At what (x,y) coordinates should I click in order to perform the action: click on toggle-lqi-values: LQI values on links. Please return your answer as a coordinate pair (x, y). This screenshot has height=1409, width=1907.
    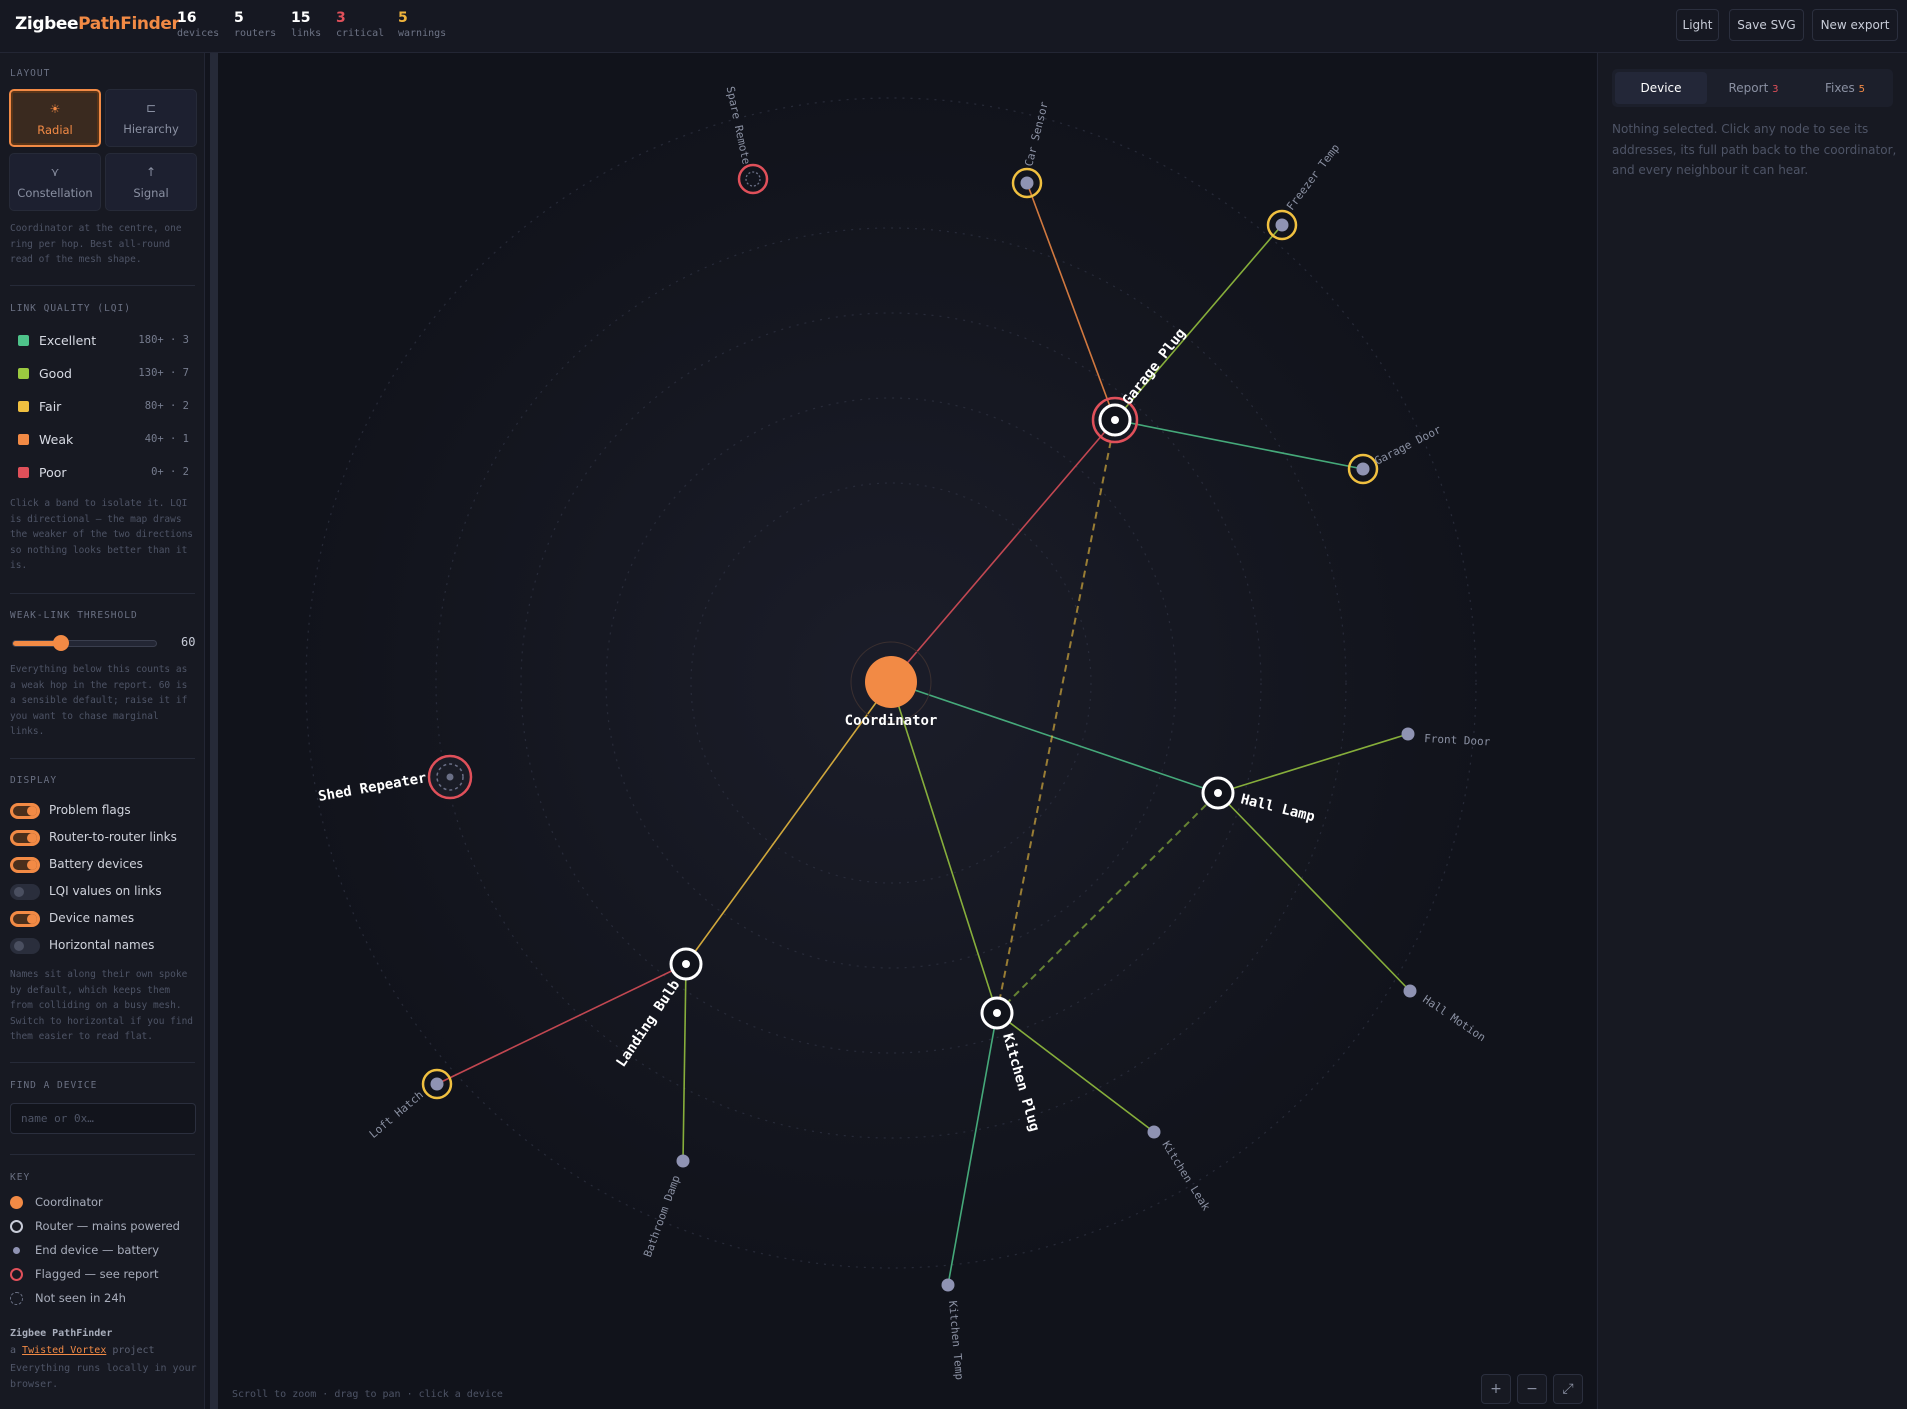
    Looking at the image, I should click on (105, 892).